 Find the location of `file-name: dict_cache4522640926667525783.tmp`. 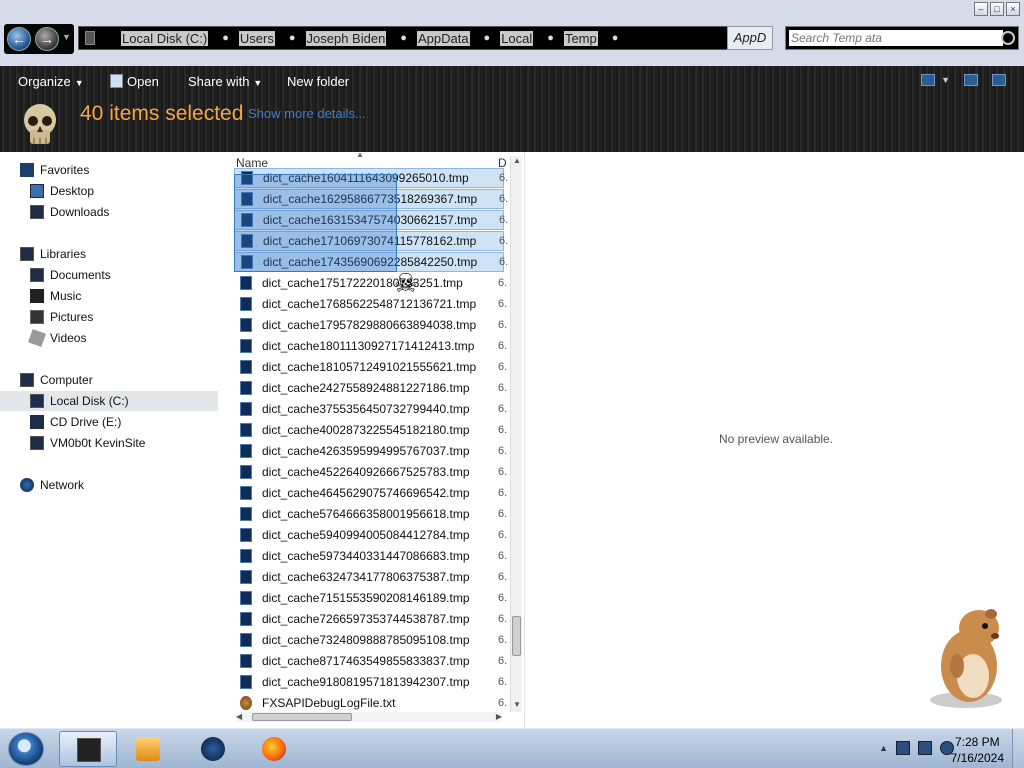

file-name: dict_cache4522640926667525783.tmp is located at coordinates (366, 472).